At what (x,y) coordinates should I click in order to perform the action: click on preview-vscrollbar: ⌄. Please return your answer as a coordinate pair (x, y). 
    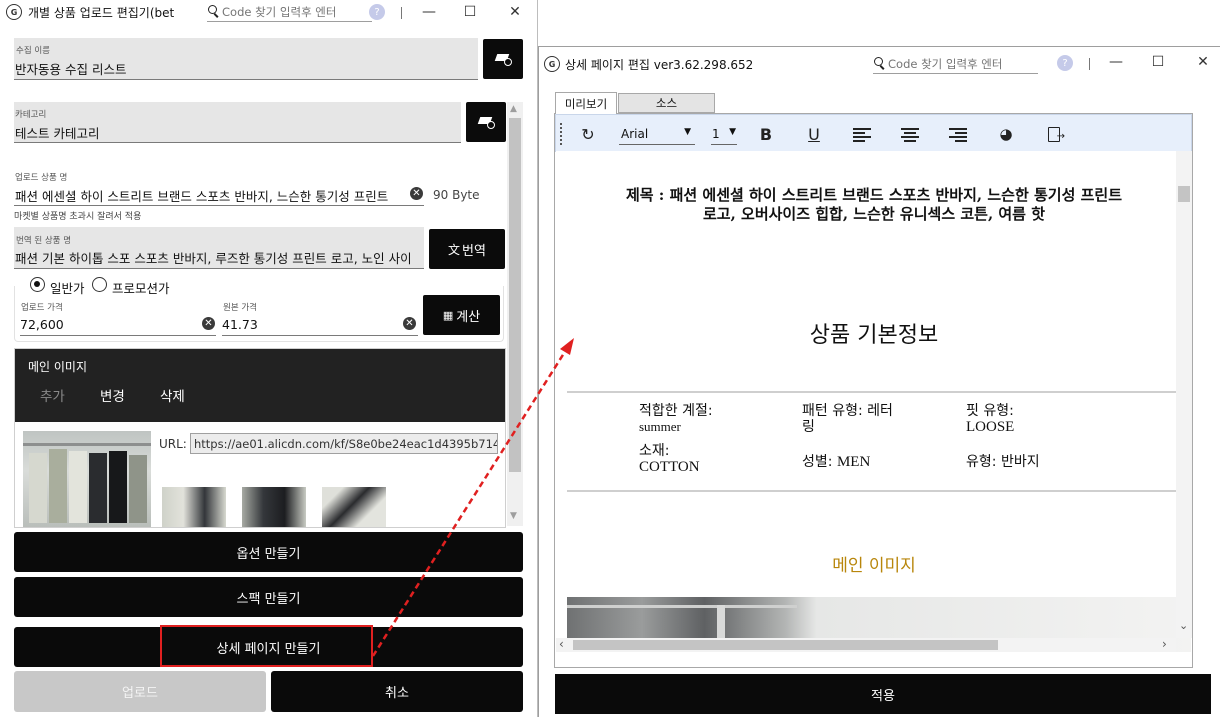
    Looking at the image, I should click on (1184, 394).